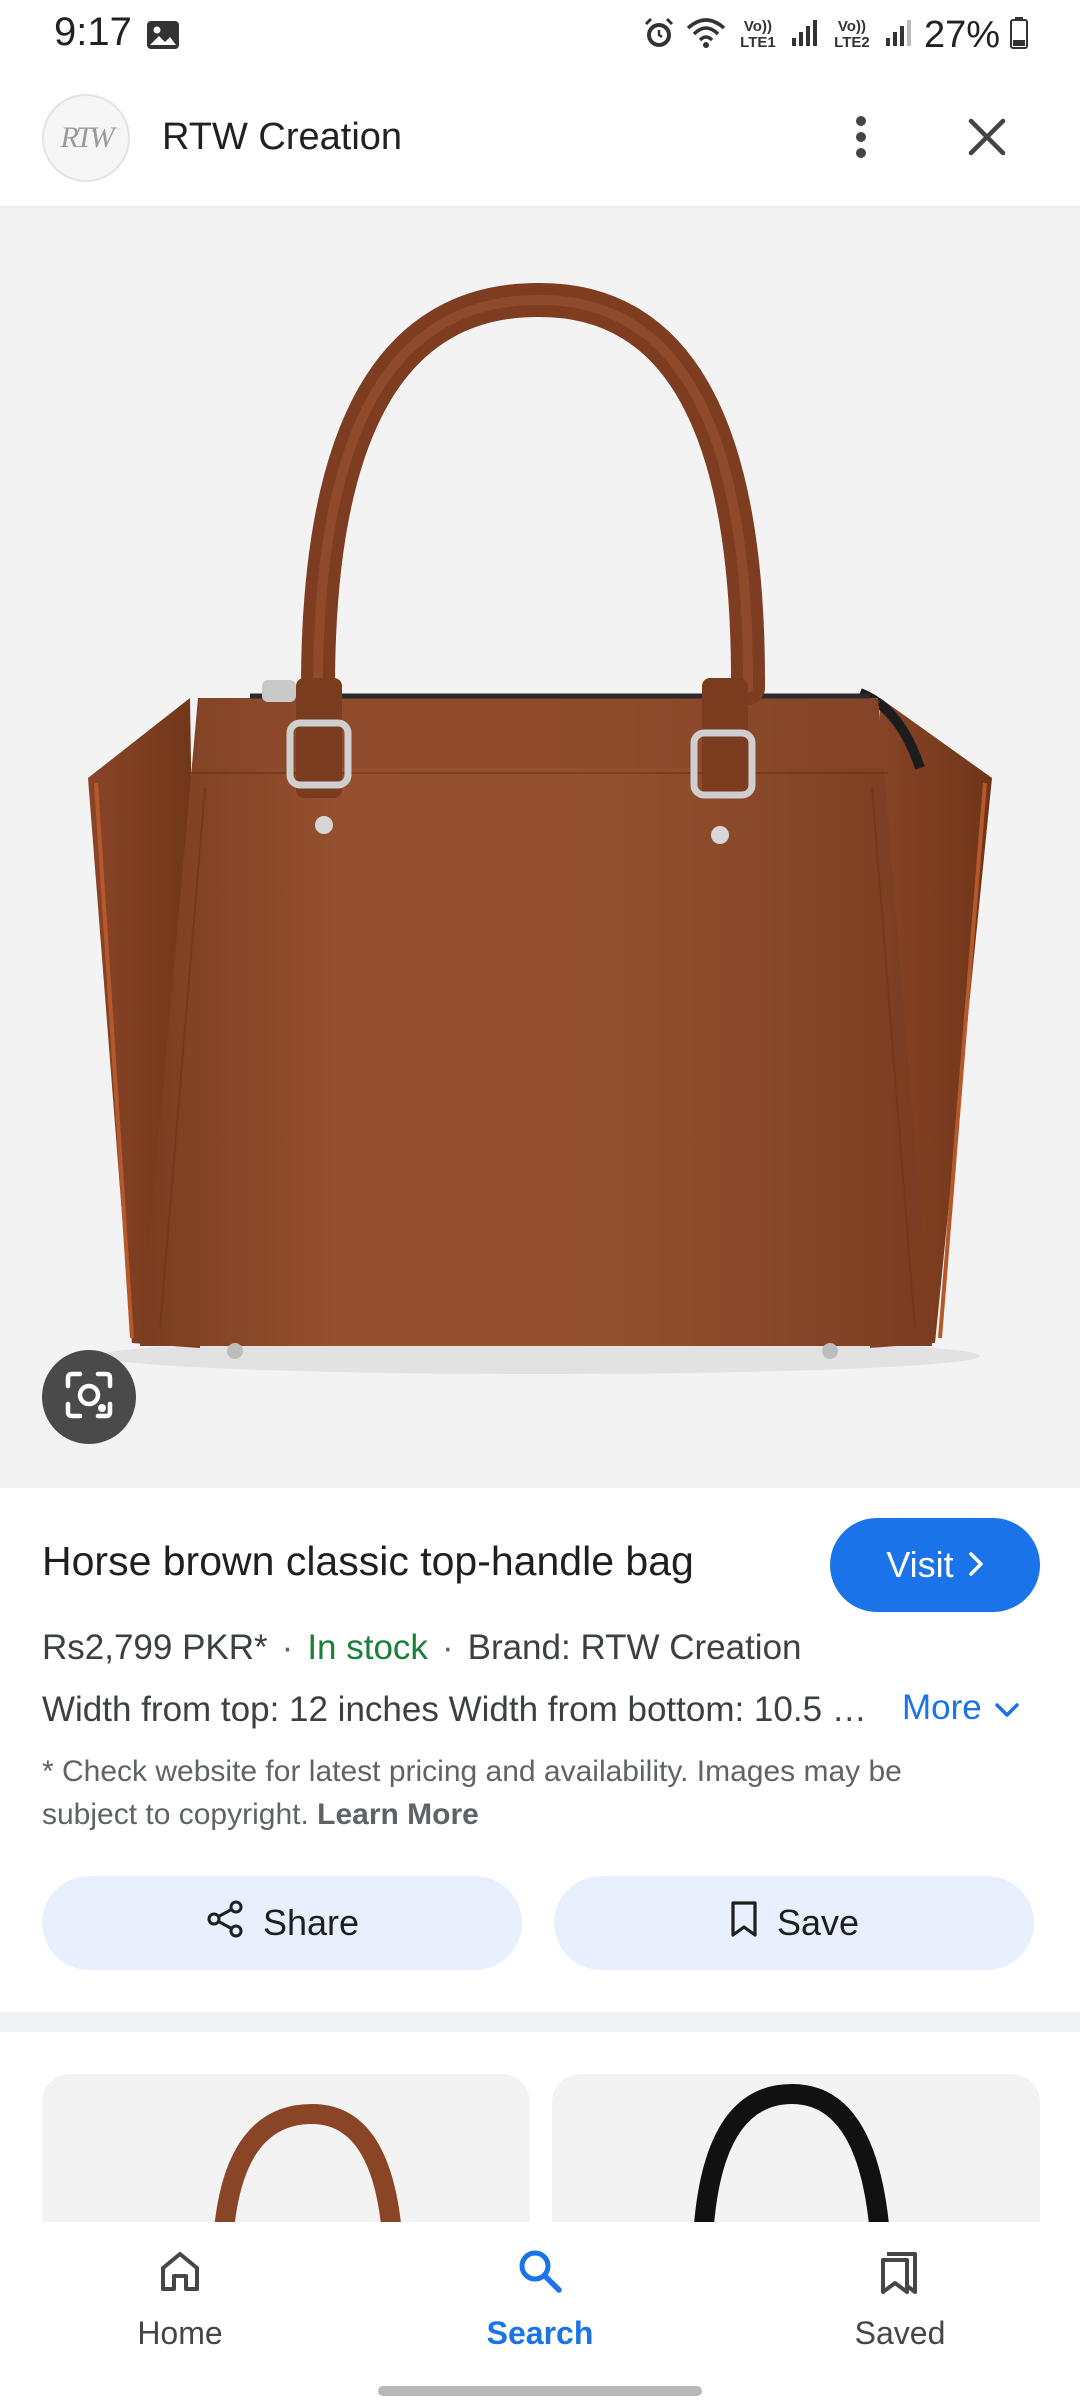 The height and width of the screenshot is (2408, 1080). I want to click on lte1-label: Vo)) LTE1, so click(758, 34).